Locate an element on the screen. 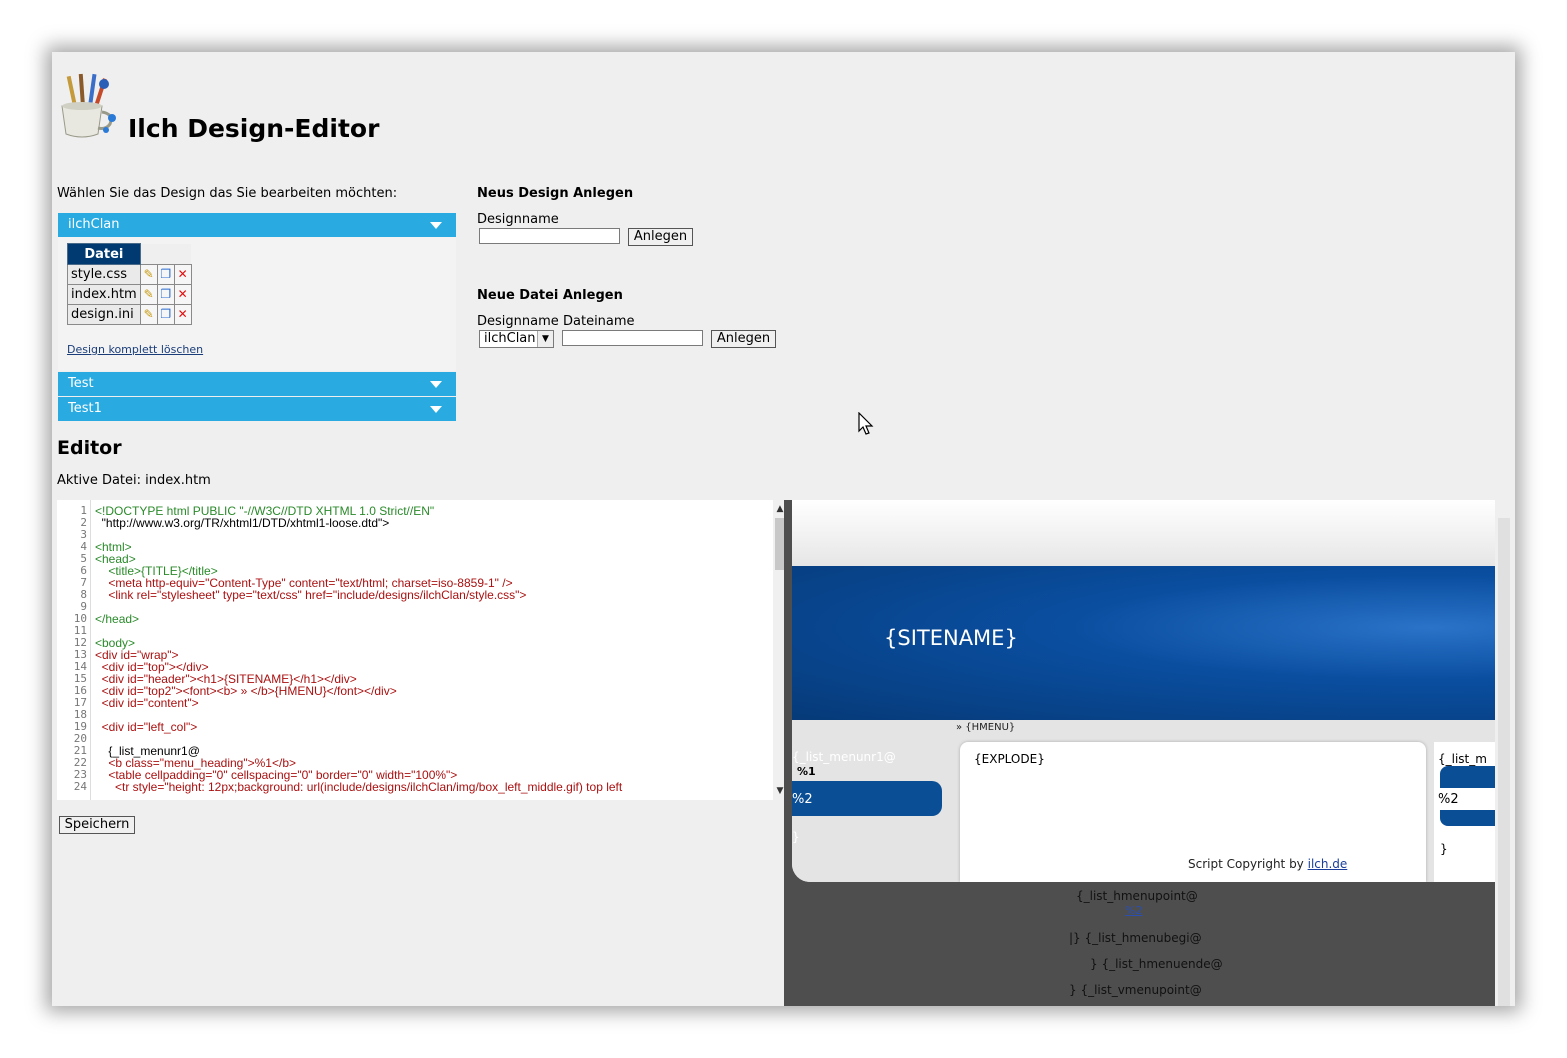 The height and width of the screenshot is (1058, 1567). new-file-title: Neue Datei Anlegen is located at coordinates (550, 295).